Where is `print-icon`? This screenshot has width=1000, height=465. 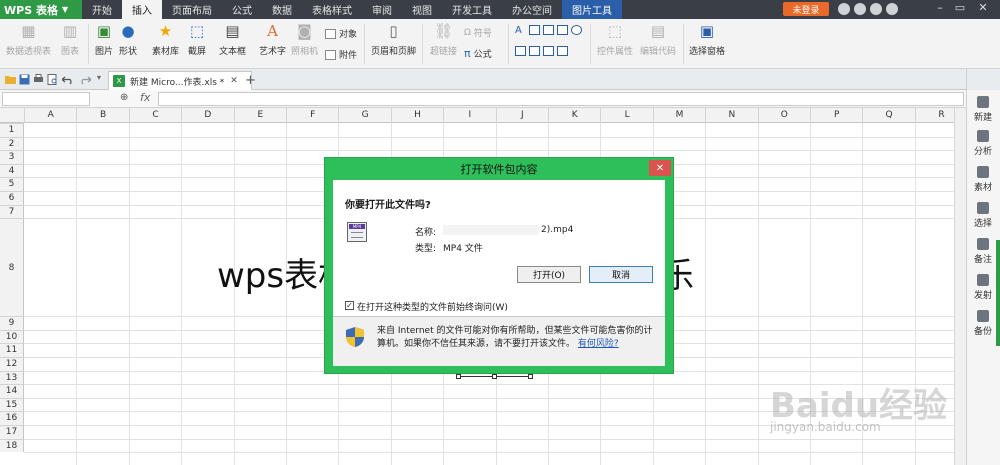 print-icon is located at coordinates (38, 79).